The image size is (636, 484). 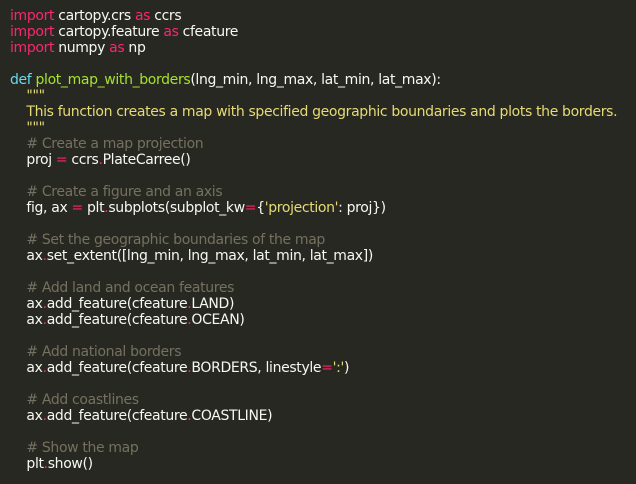 What do you see at coordinates (318, 448) in the screenshot?
I see `code-line: # Show the map` at bounding box center [318, 448].